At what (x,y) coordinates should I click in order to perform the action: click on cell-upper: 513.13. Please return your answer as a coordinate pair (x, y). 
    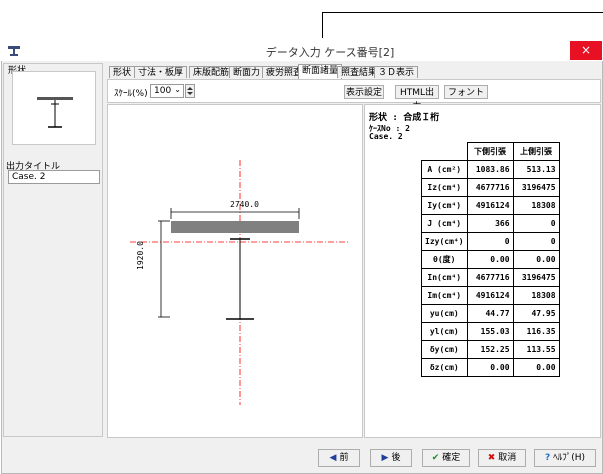
    Looking at the image, I should click on (536, 169).